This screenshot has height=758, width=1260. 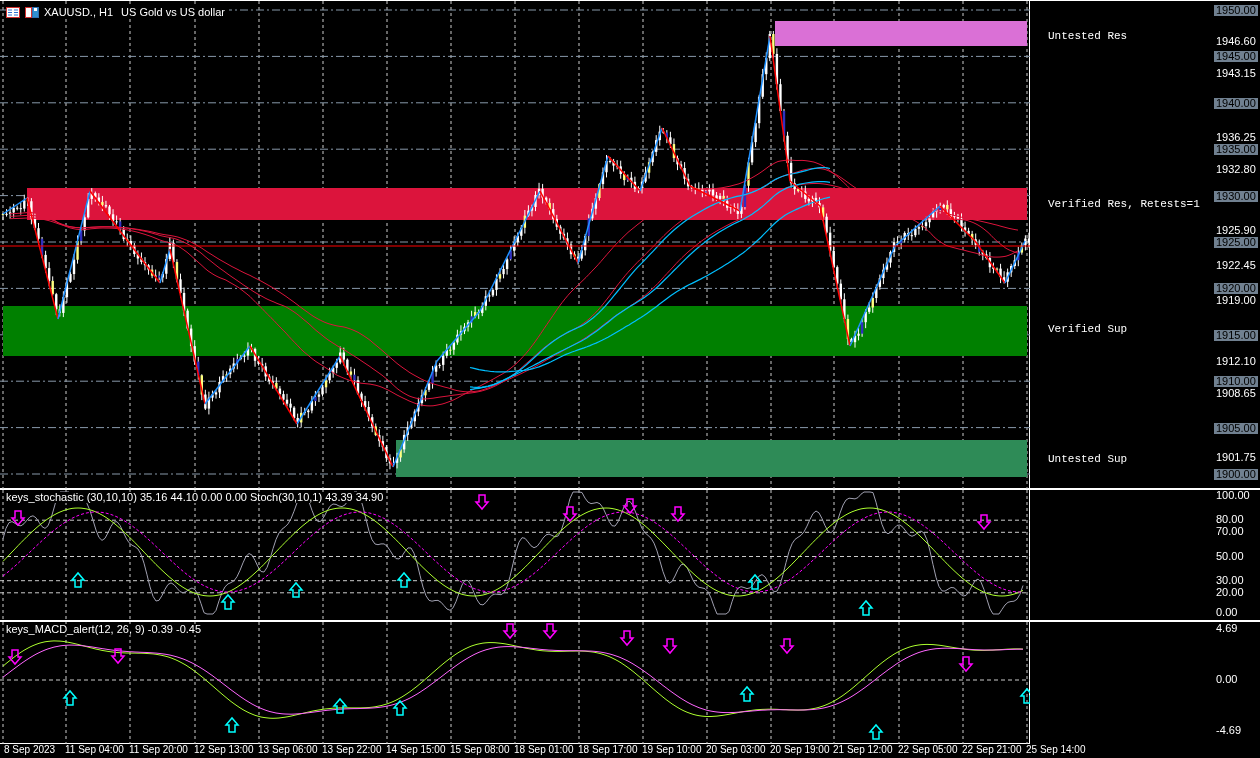 I want to click on time-axis-label: 8 Sep 2023, so click(x=30, y=750).